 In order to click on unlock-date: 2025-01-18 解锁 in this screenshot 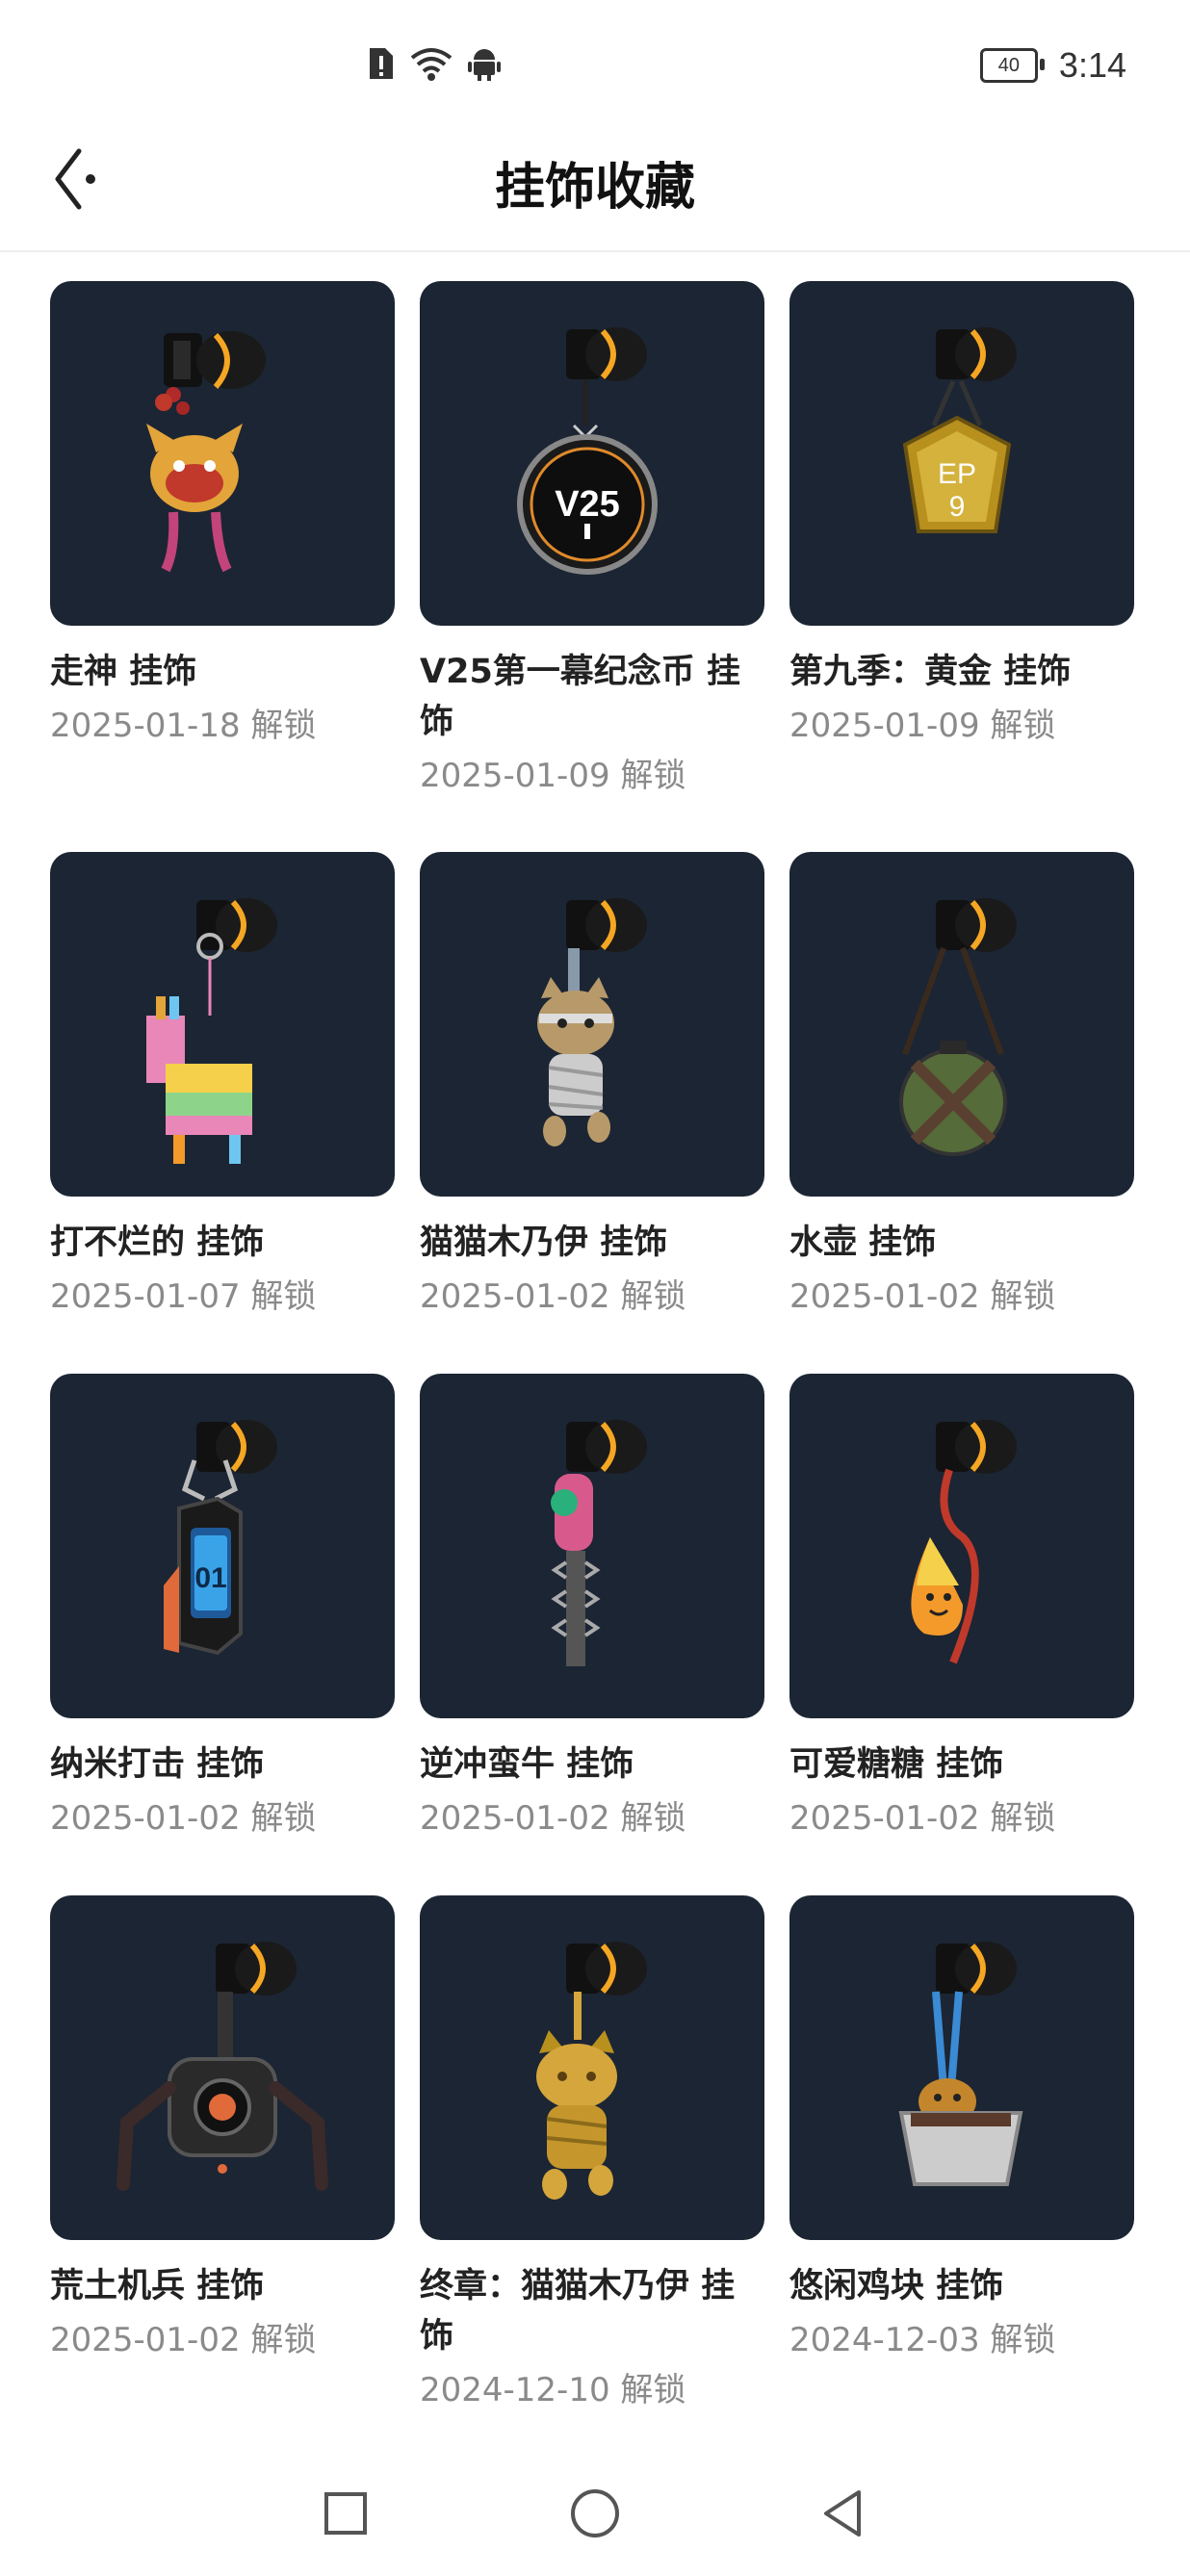, I will do `click(184, 726)`.